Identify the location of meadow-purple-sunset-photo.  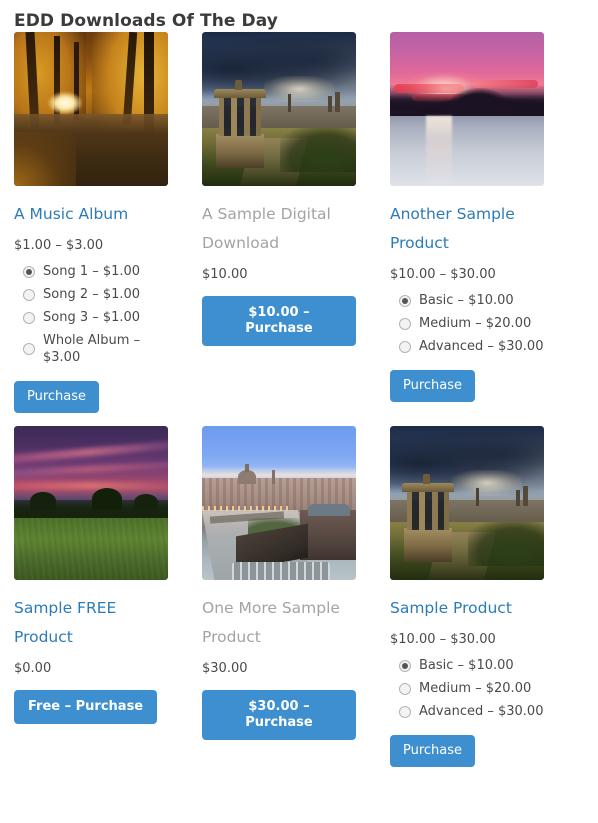
(91, 503).